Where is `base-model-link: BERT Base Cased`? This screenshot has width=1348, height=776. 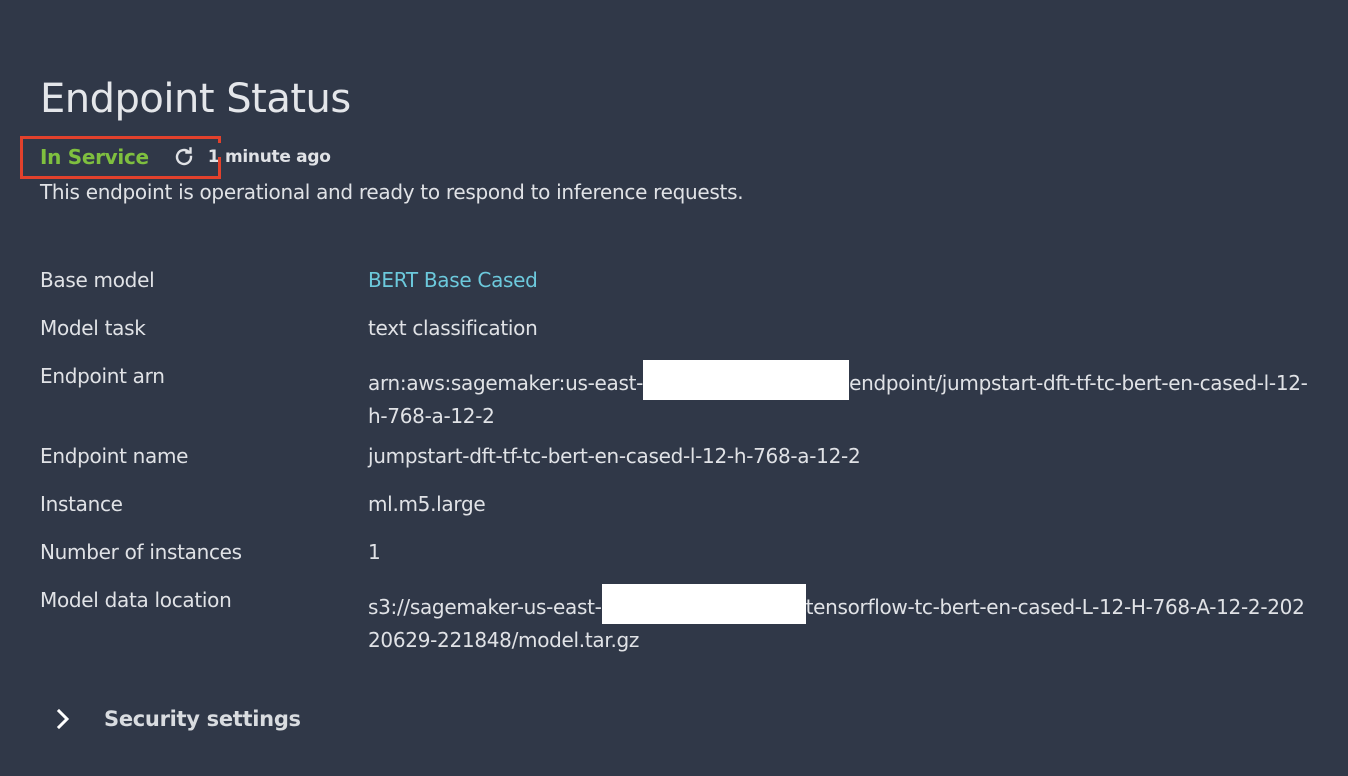
base-model-link: BERT Base Cased is located at coordinates (838, 280).